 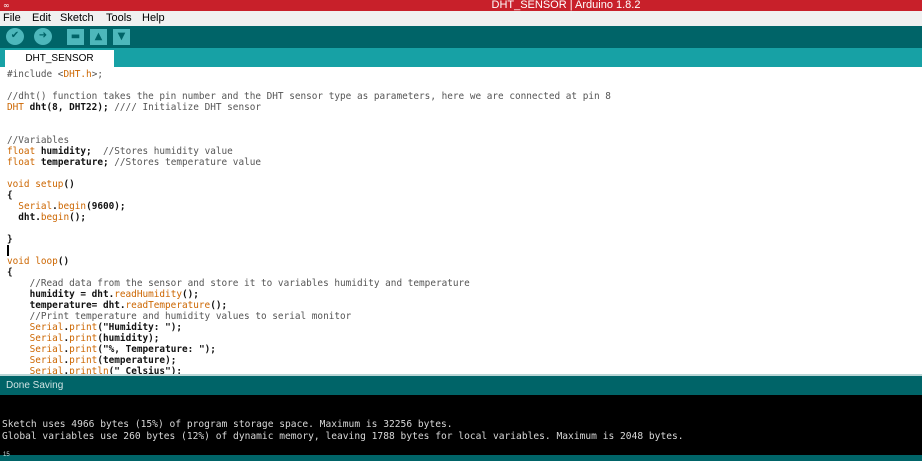 I want to click on title-bar: ∞ DHT_SENSOR | Arduino 1.8.2, so click(x=461, y=5).